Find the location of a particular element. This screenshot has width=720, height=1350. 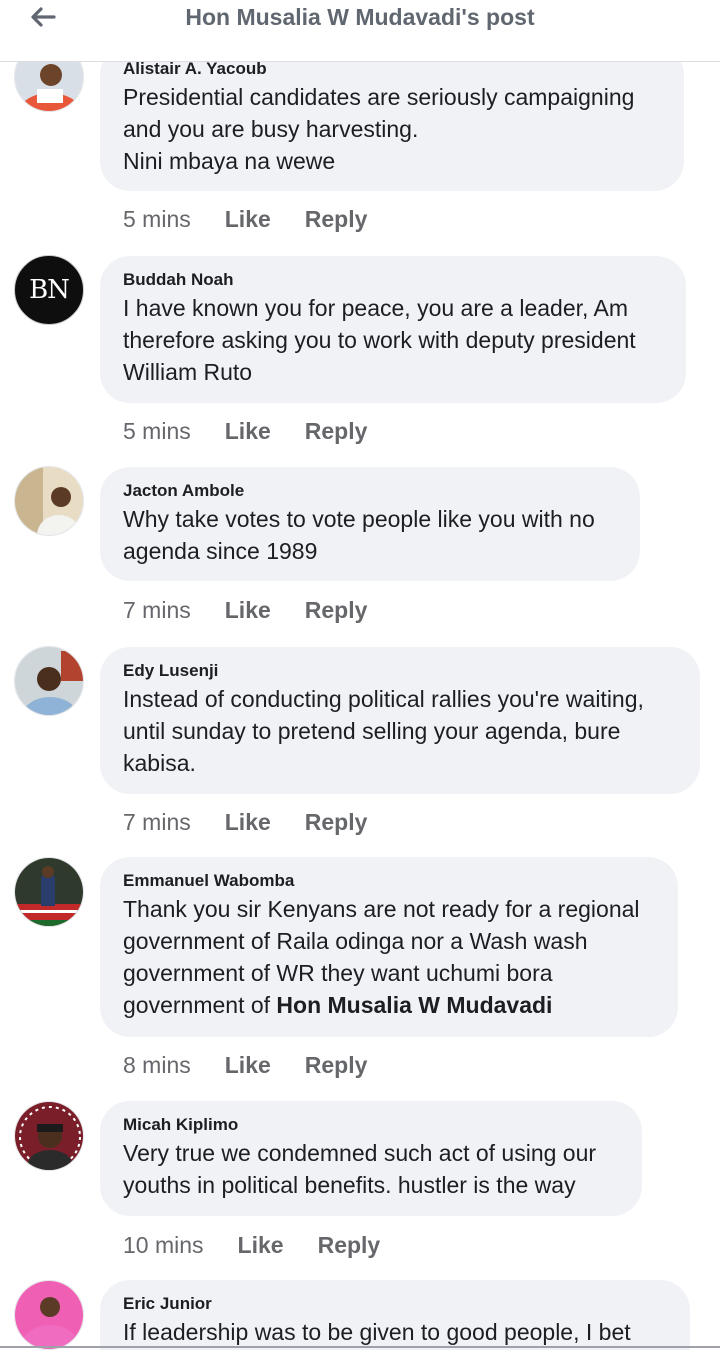

avatar-initials: BN is located at coordinates (49, 290).